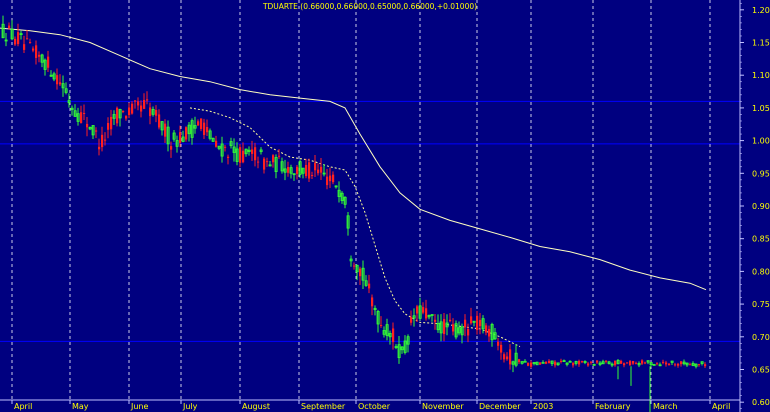 This screenshot has height=412, width=770. Describe the element at coordinates (761, 304) in the screenshot. I see `y-tick-label: 0.75` at that location.